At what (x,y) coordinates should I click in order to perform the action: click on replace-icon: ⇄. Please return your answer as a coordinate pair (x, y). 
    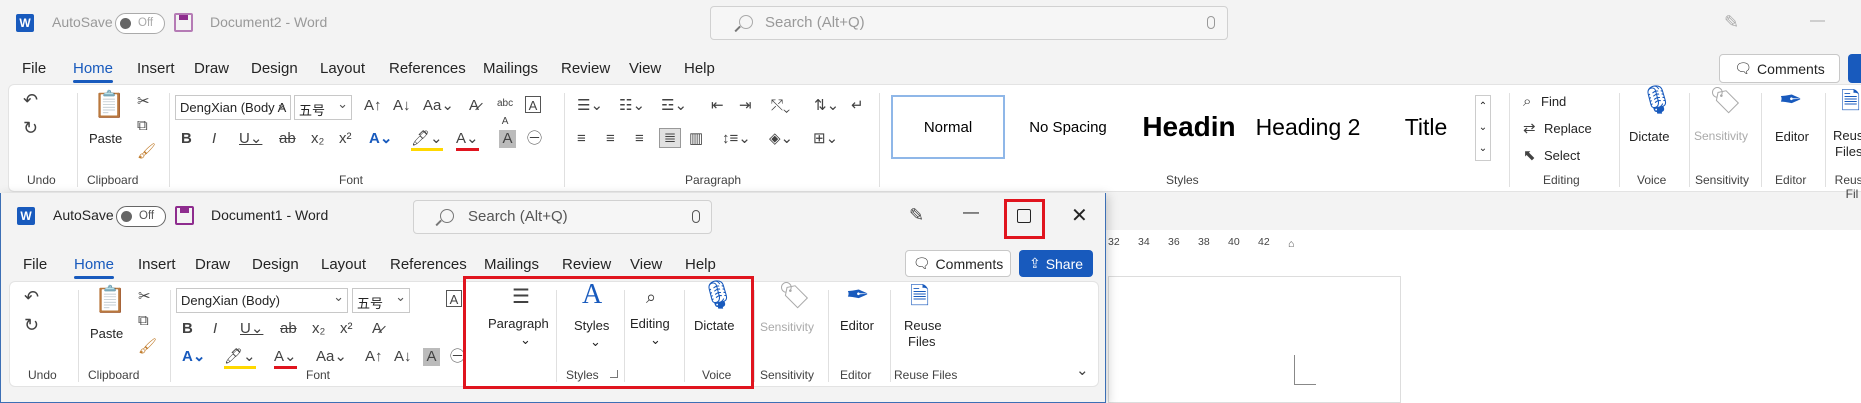
    Looking at the image, I should click on (1529, 129).